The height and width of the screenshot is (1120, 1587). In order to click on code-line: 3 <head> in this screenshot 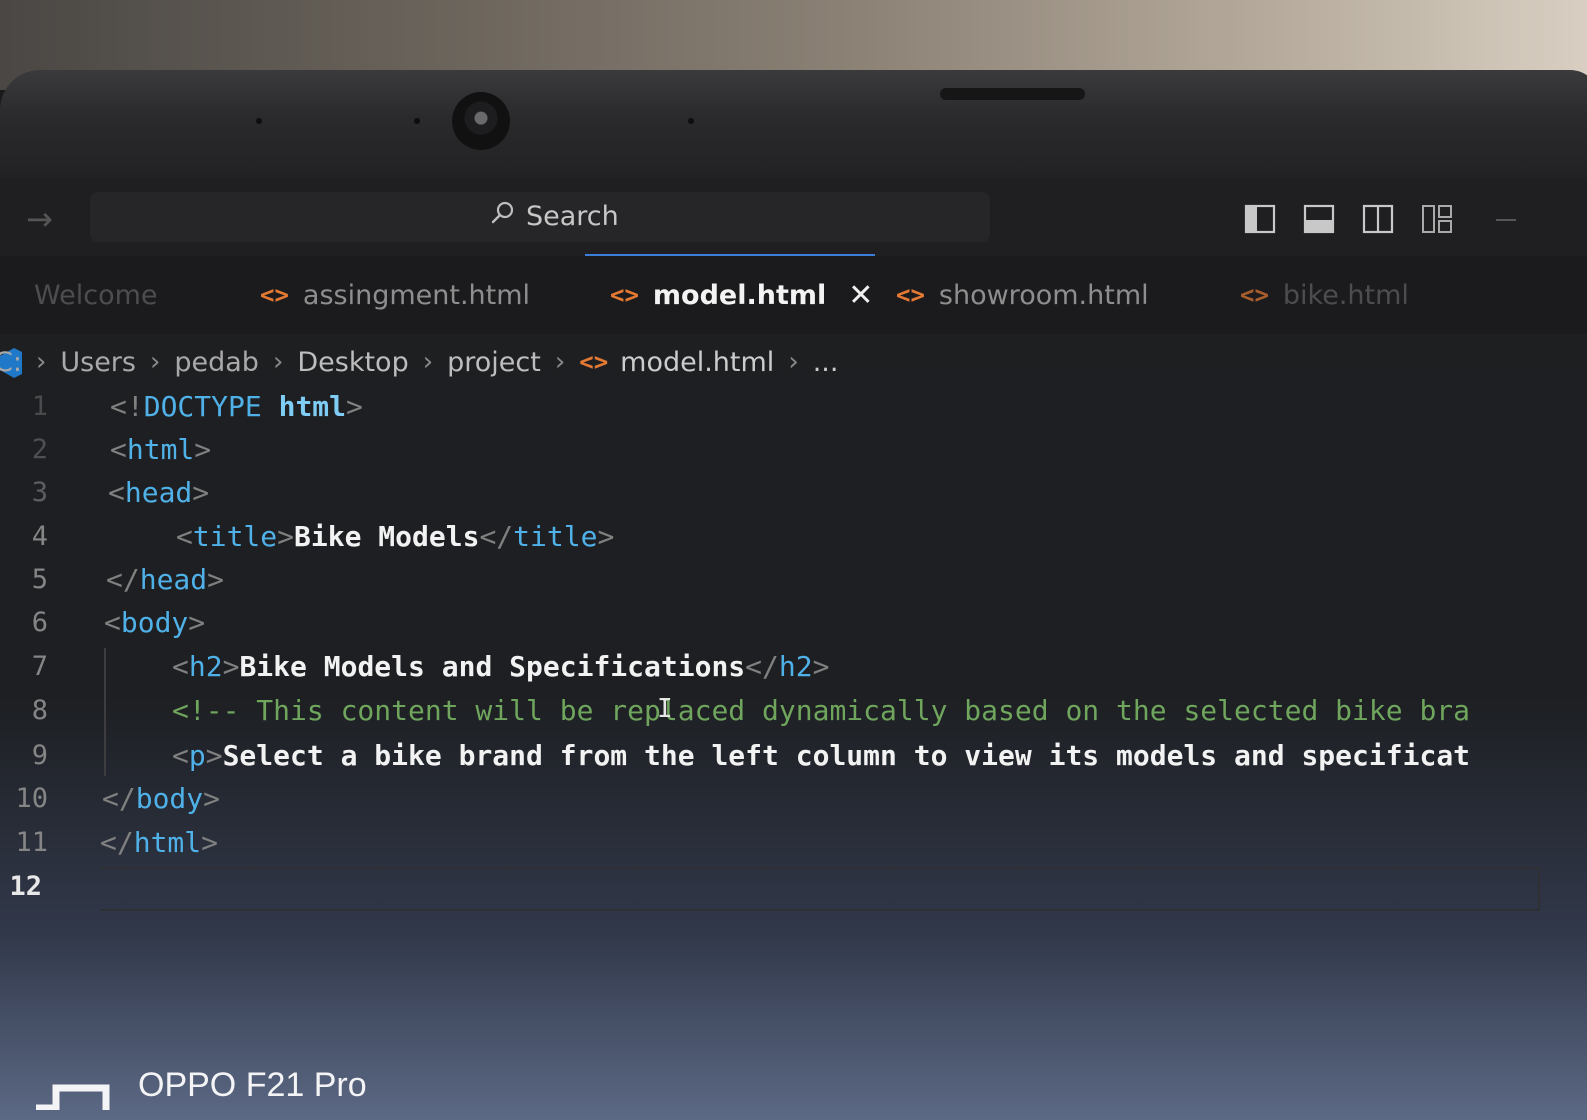, I will do `click(780, 492)`.